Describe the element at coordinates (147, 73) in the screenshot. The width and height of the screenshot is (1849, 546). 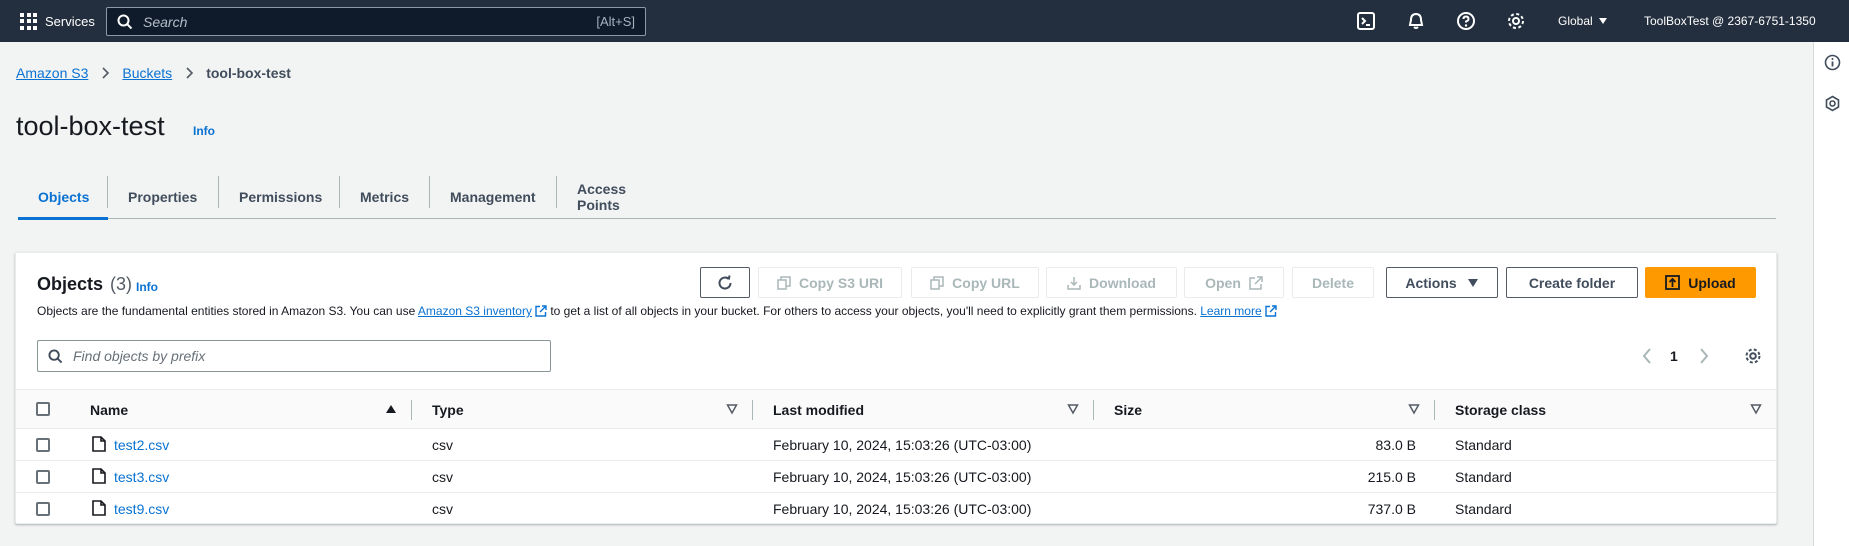
I see `breadcrumb-buckets: Buckets` at that location.